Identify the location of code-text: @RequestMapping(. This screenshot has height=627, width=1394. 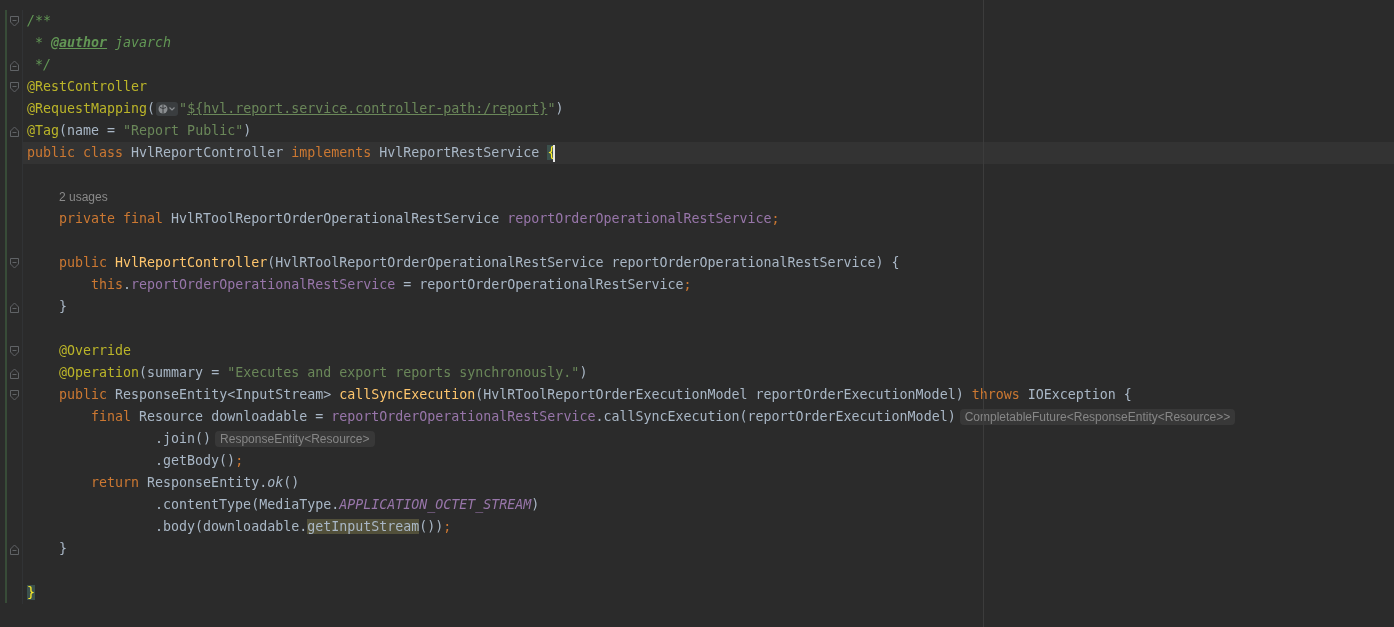
(91, 109).